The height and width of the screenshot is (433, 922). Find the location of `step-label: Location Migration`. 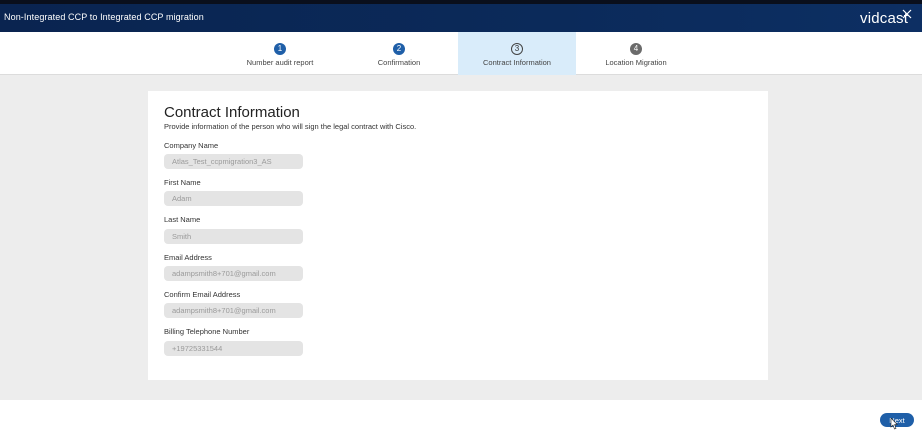

step-label: Location Migration is located at coordinates (636, 62).